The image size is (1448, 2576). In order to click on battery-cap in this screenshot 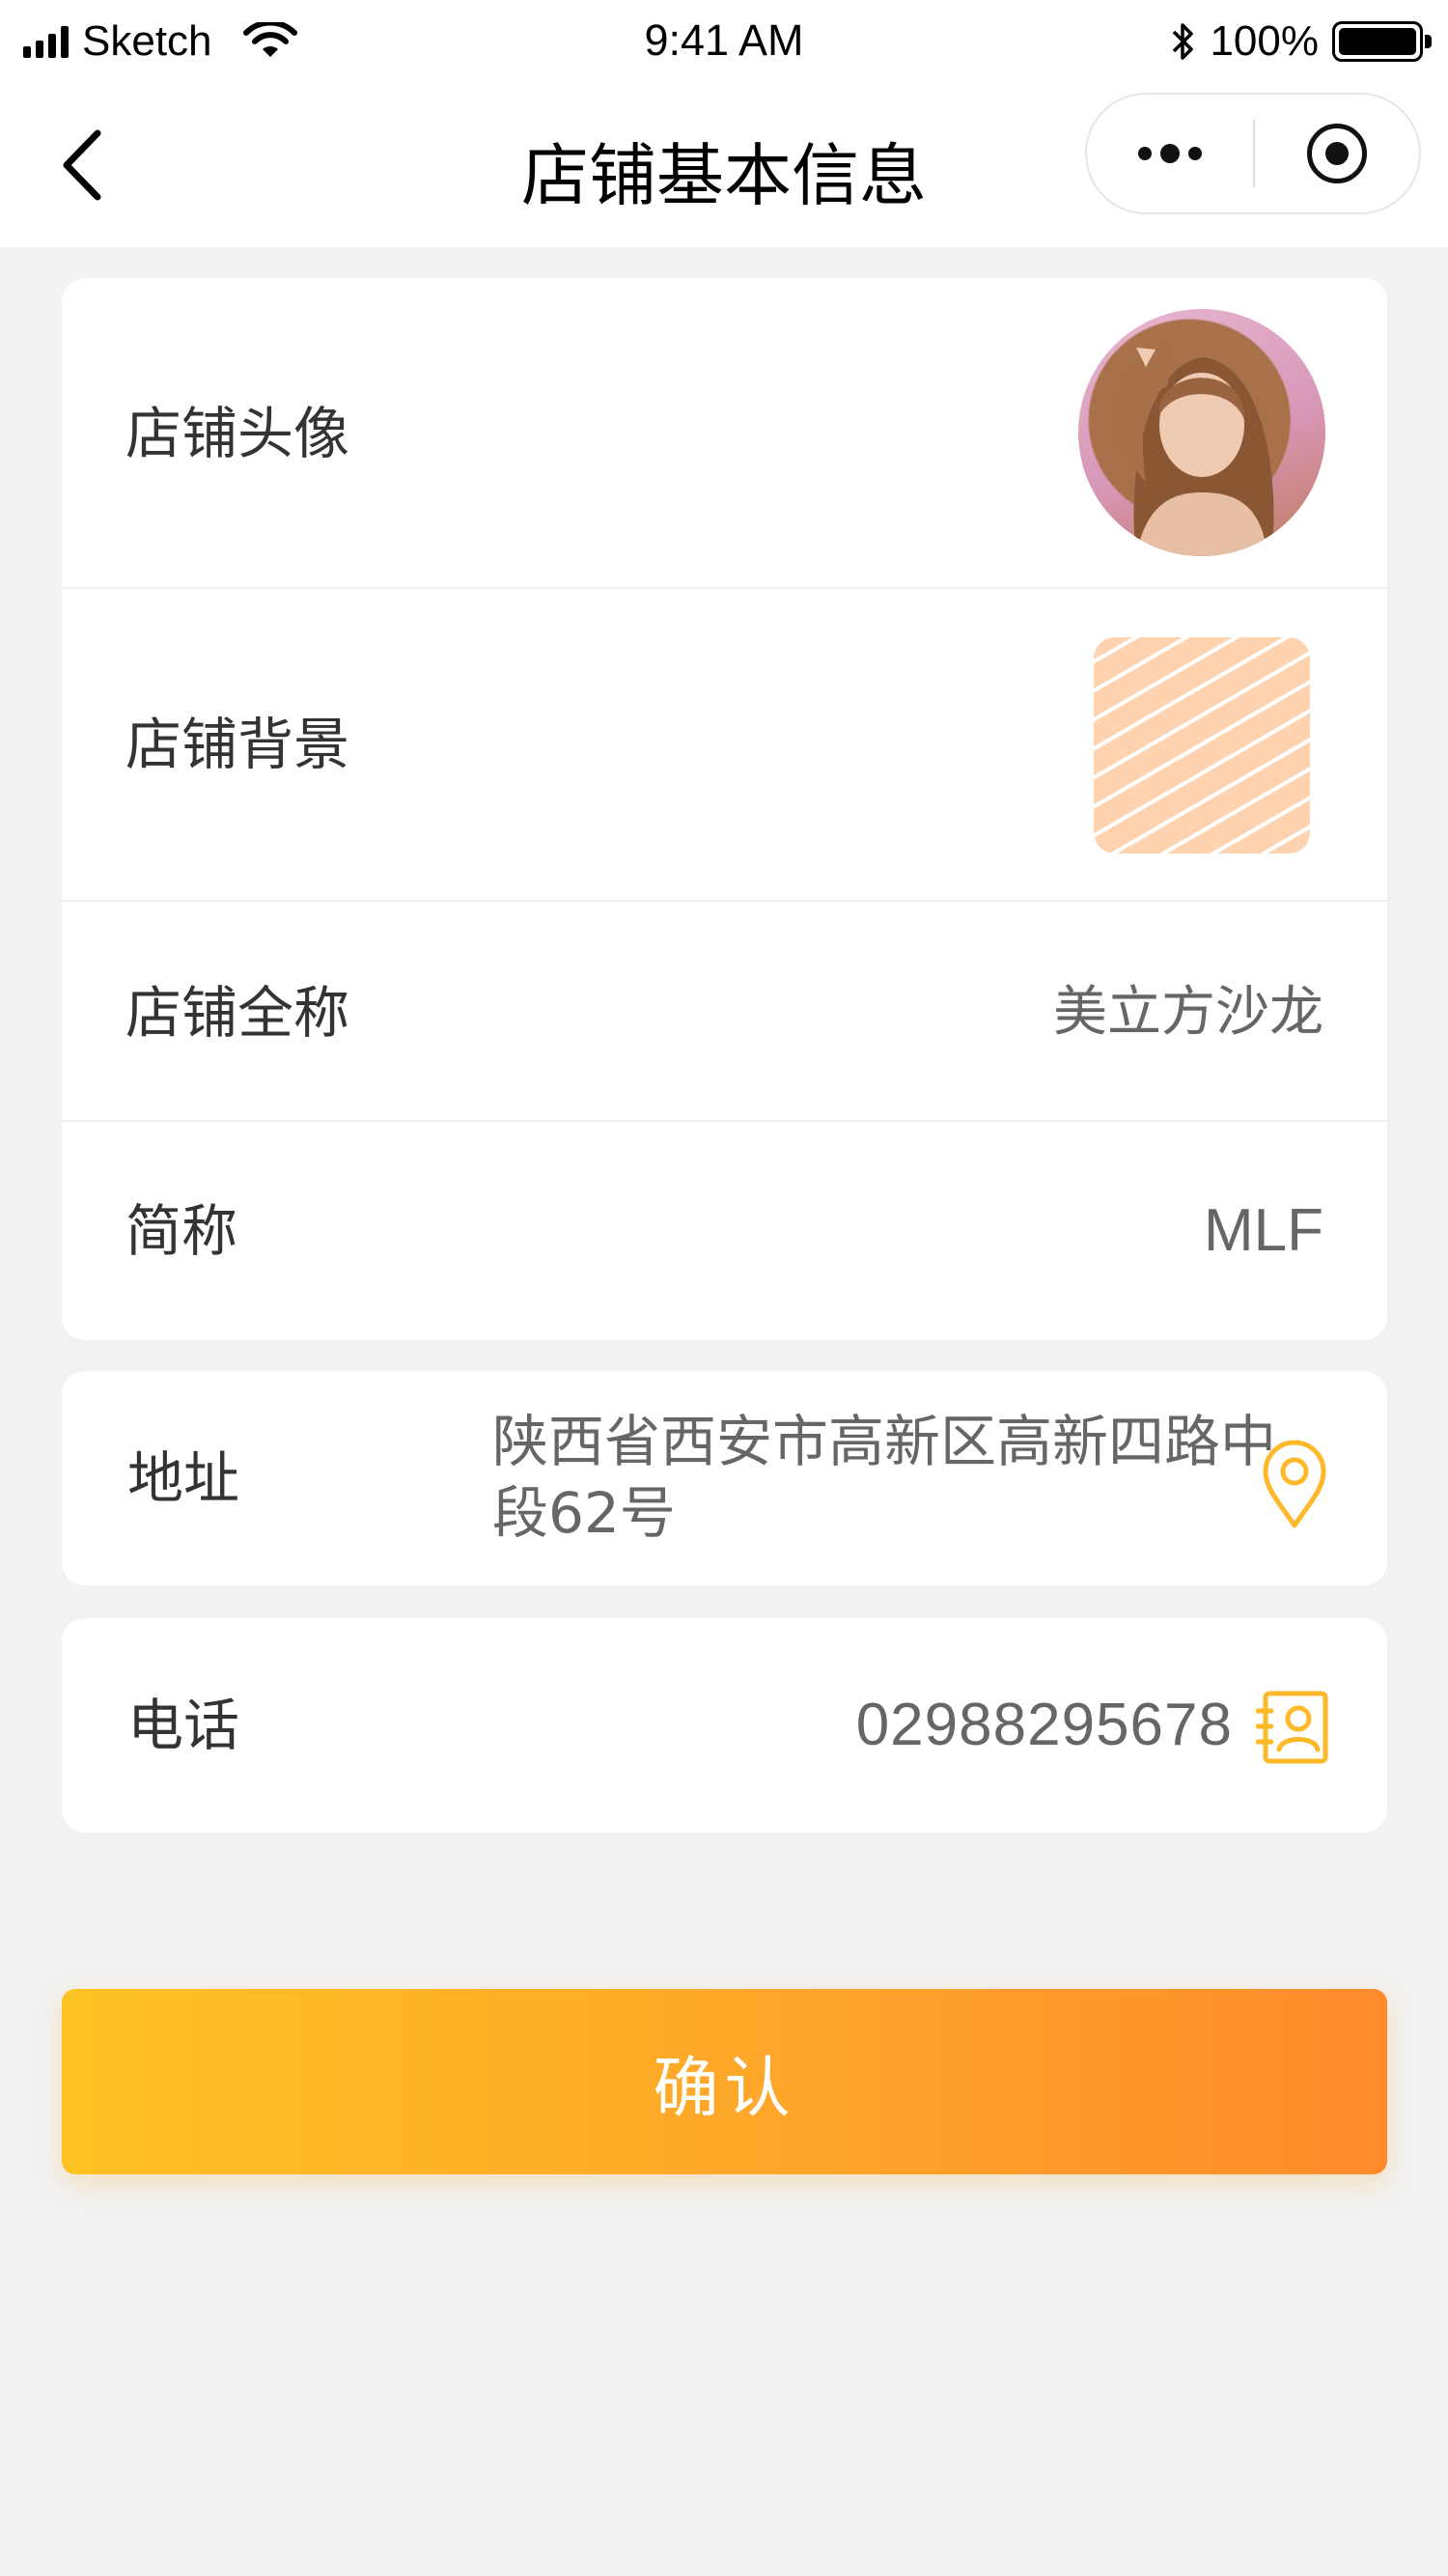, I will do `click(1429, 42)`.